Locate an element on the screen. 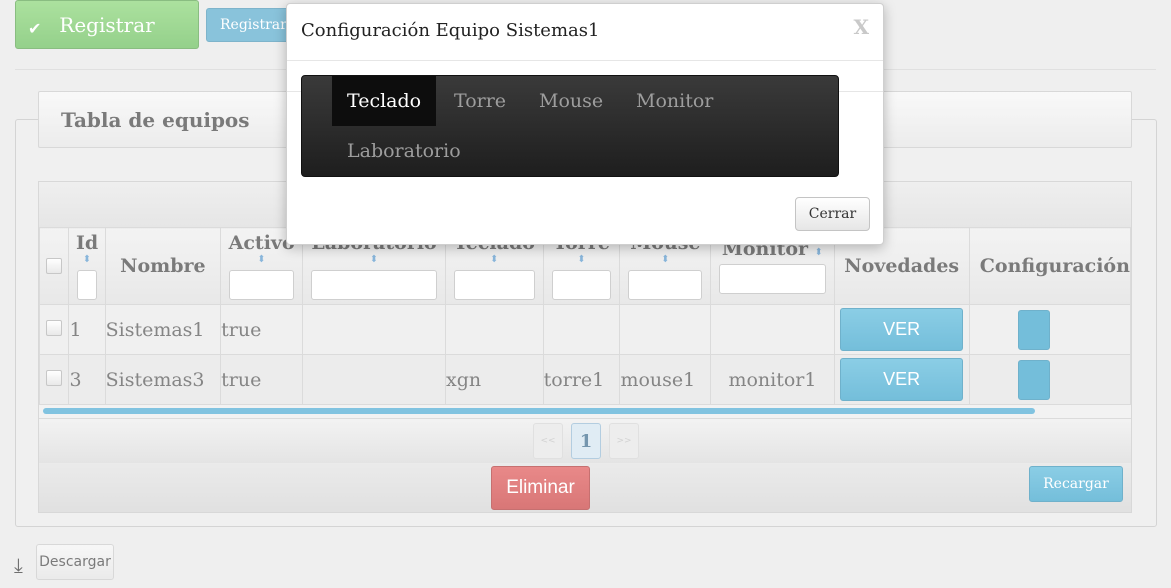  tab-mouse: Mouse is located at coordinates (571, 101).